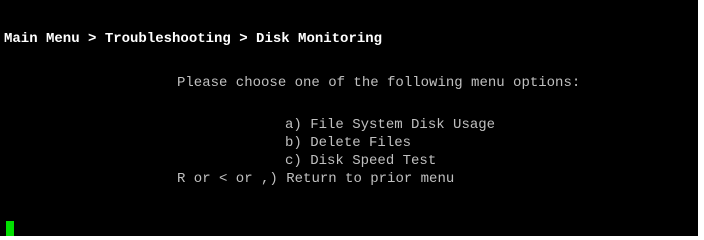  Describe the element at coordinates (293, 143) in the screenshot. I see `option-key: b)` at that location.